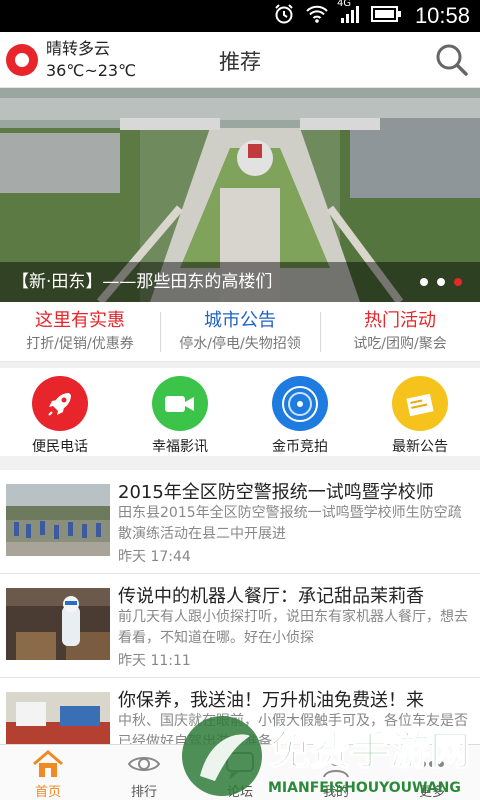 This screenshot has width=480, height=800. Describe the element at coordinates (300, 447) in the screenshot. I see `quick-link-label: 金币竞拍` at that location.